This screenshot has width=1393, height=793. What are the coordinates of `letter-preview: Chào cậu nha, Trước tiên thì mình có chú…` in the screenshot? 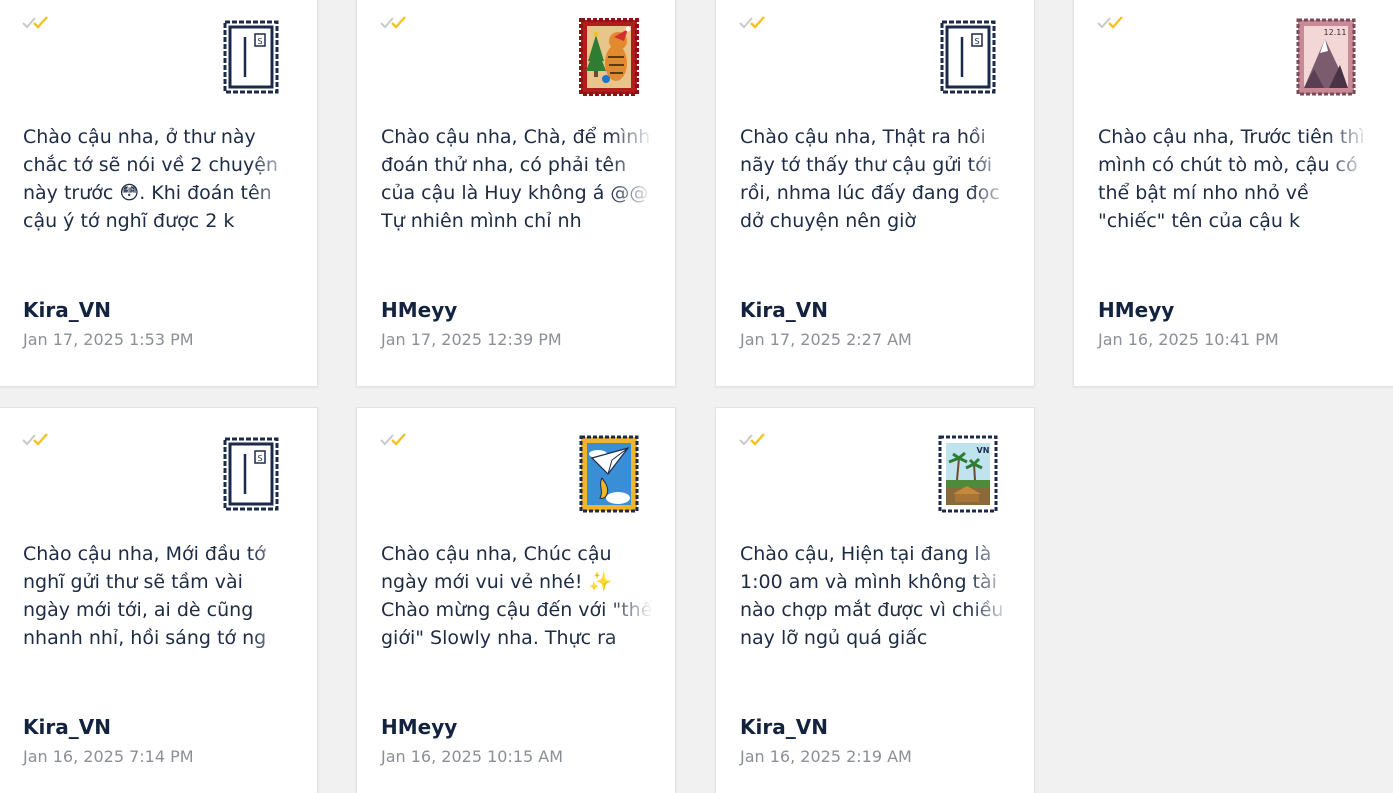 It's located at (1231, 179).